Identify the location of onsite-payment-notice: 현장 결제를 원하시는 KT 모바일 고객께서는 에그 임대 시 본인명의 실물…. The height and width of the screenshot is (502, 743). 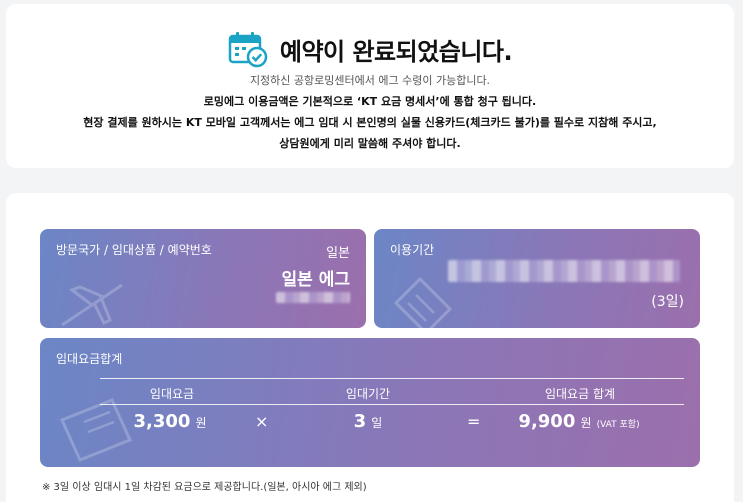
(370, 122).